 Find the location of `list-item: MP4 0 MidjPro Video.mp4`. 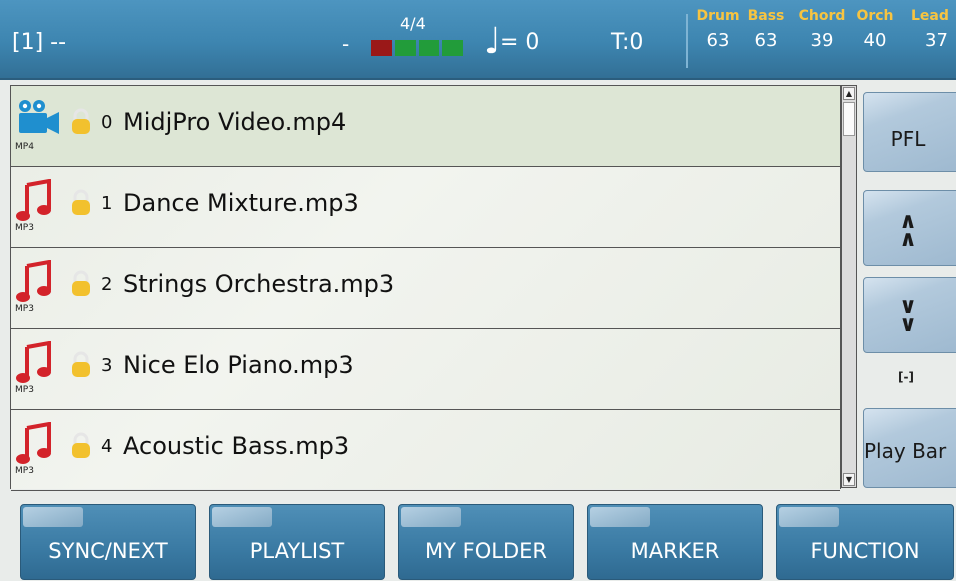

list-item: MP4 0 MidjPro Video.mp4 is located at coordinates (425, 126).